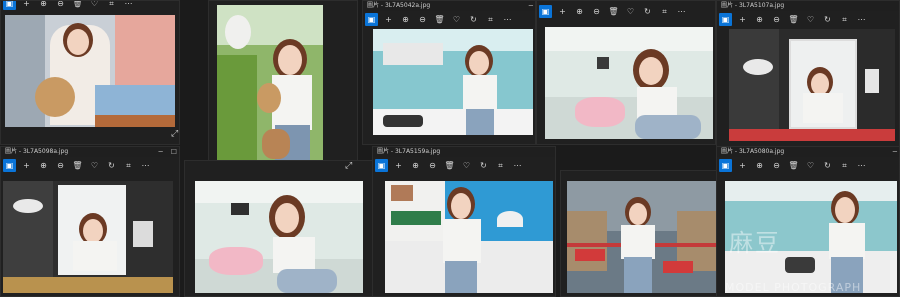 The width and height of the screenshot is (900, 297). Describe the element at coordinates (90, 152) in the screenshot. I see `window-title: 圖片 - 3L7A5098a.jpg` at that location.